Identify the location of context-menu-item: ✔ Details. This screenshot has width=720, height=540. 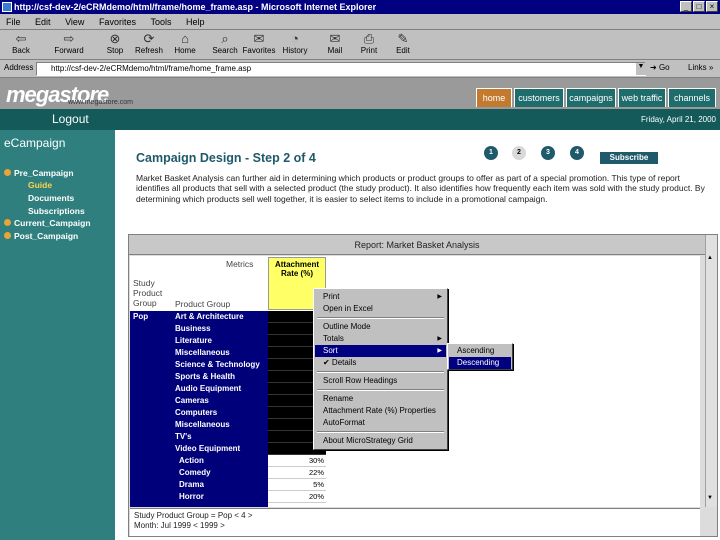
(380, 363).